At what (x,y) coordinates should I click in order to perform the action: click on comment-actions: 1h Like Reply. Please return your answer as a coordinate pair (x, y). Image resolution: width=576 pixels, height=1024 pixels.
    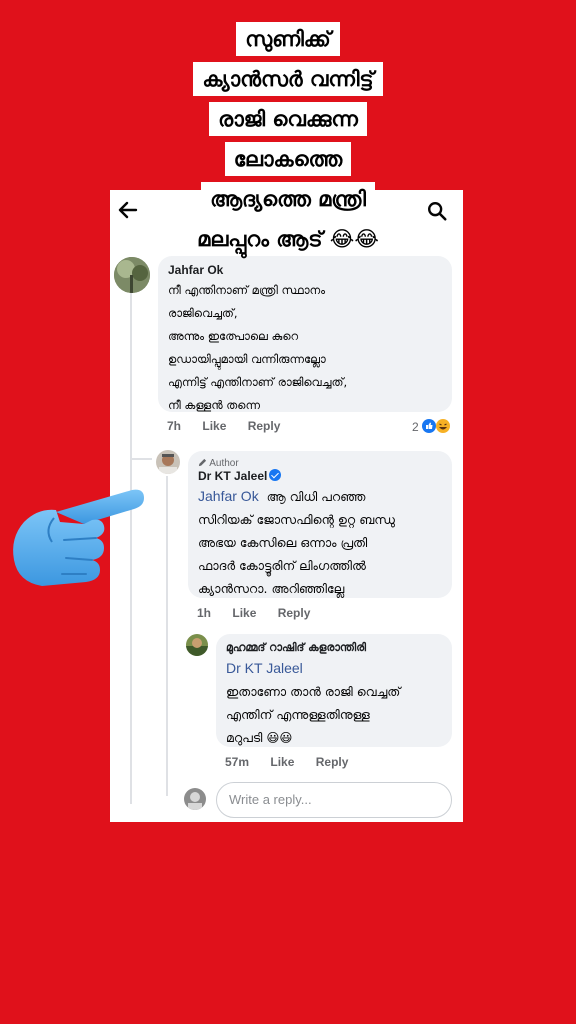
    Looking at the image, I should click on (262, 613).